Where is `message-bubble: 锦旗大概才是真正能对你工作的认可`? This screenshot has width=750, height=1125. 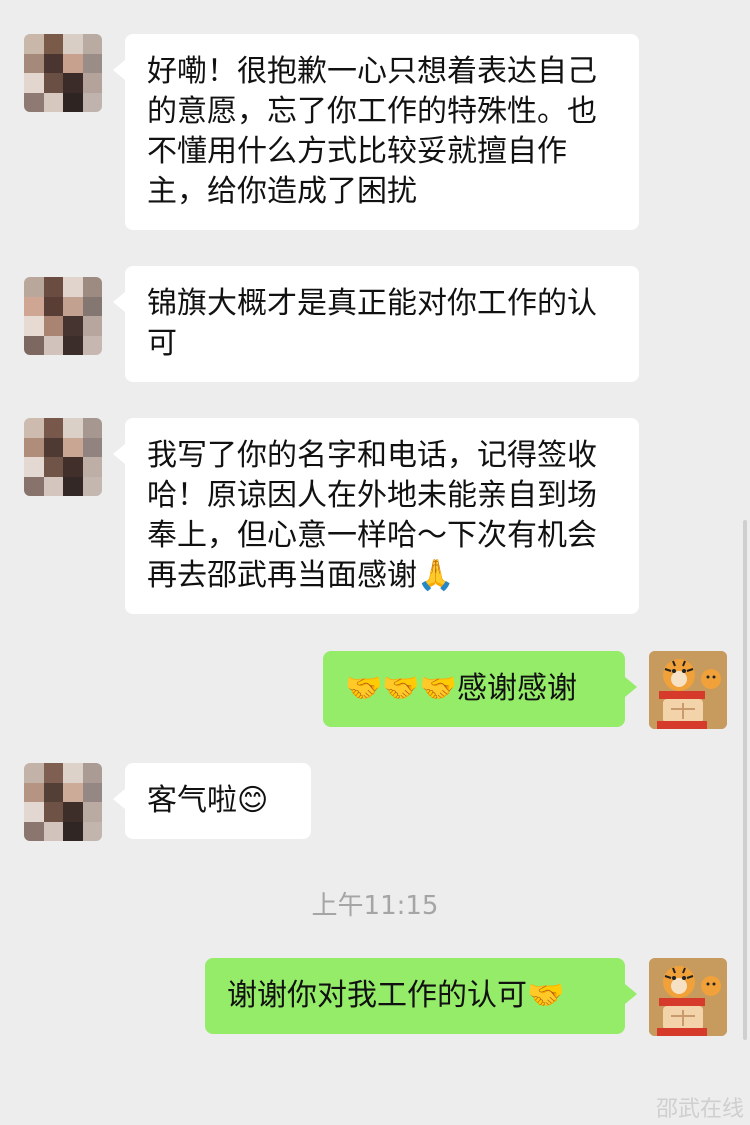
message-bubble: 锦旗大概才是真正能对你工作的认可 is located at coordinates (376, 324).